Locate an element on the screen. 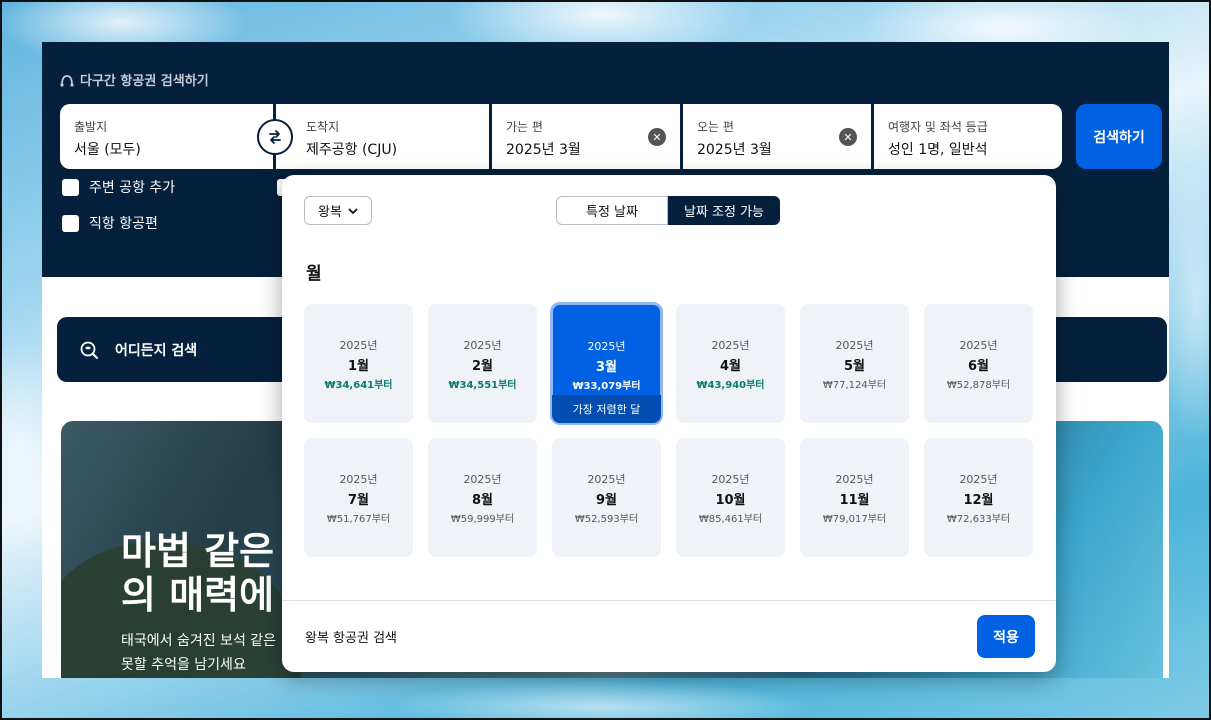 This screenshot has height=720, width=1211. trip-type-select: 왕복 is located at coordinates (338, 210).